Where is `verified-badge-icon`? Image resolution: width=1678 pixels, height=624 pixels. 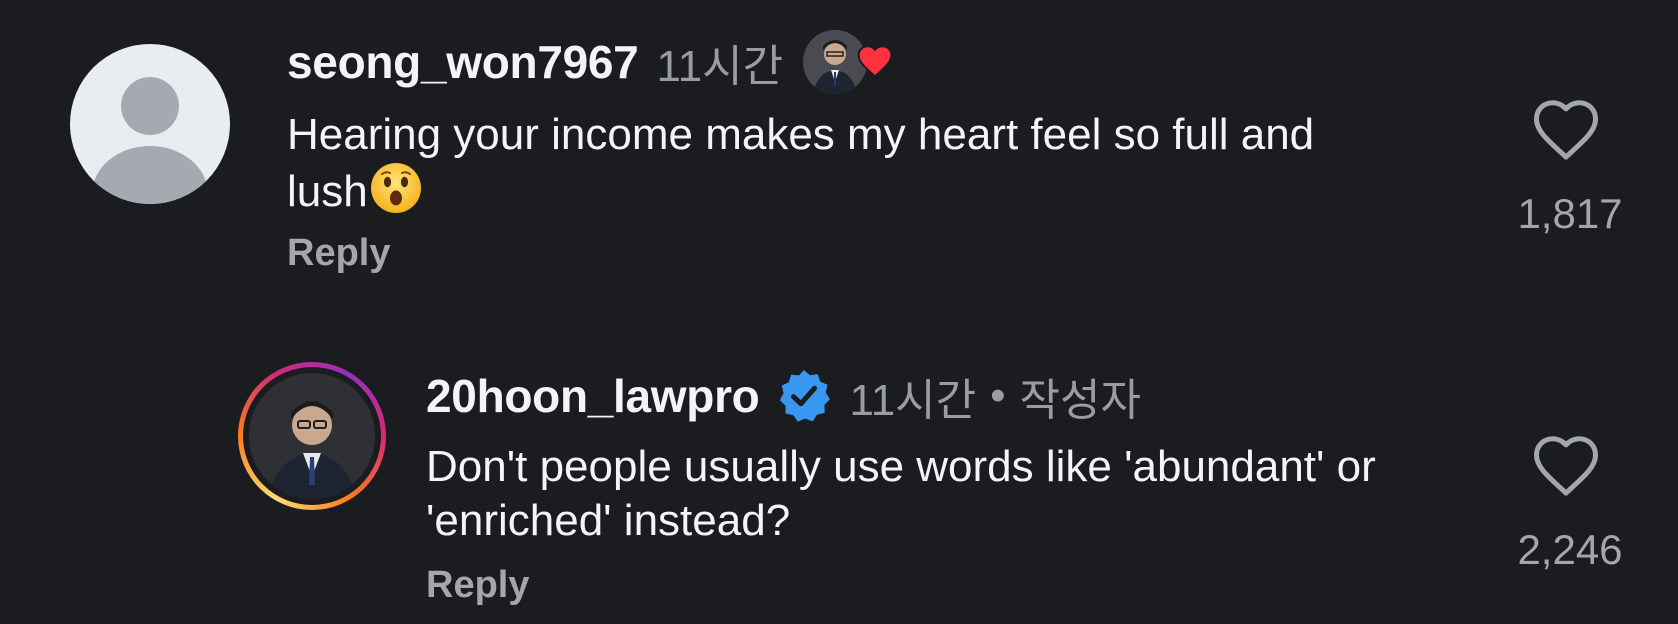 verified-badge-icon is located at coordinates (804, 396).